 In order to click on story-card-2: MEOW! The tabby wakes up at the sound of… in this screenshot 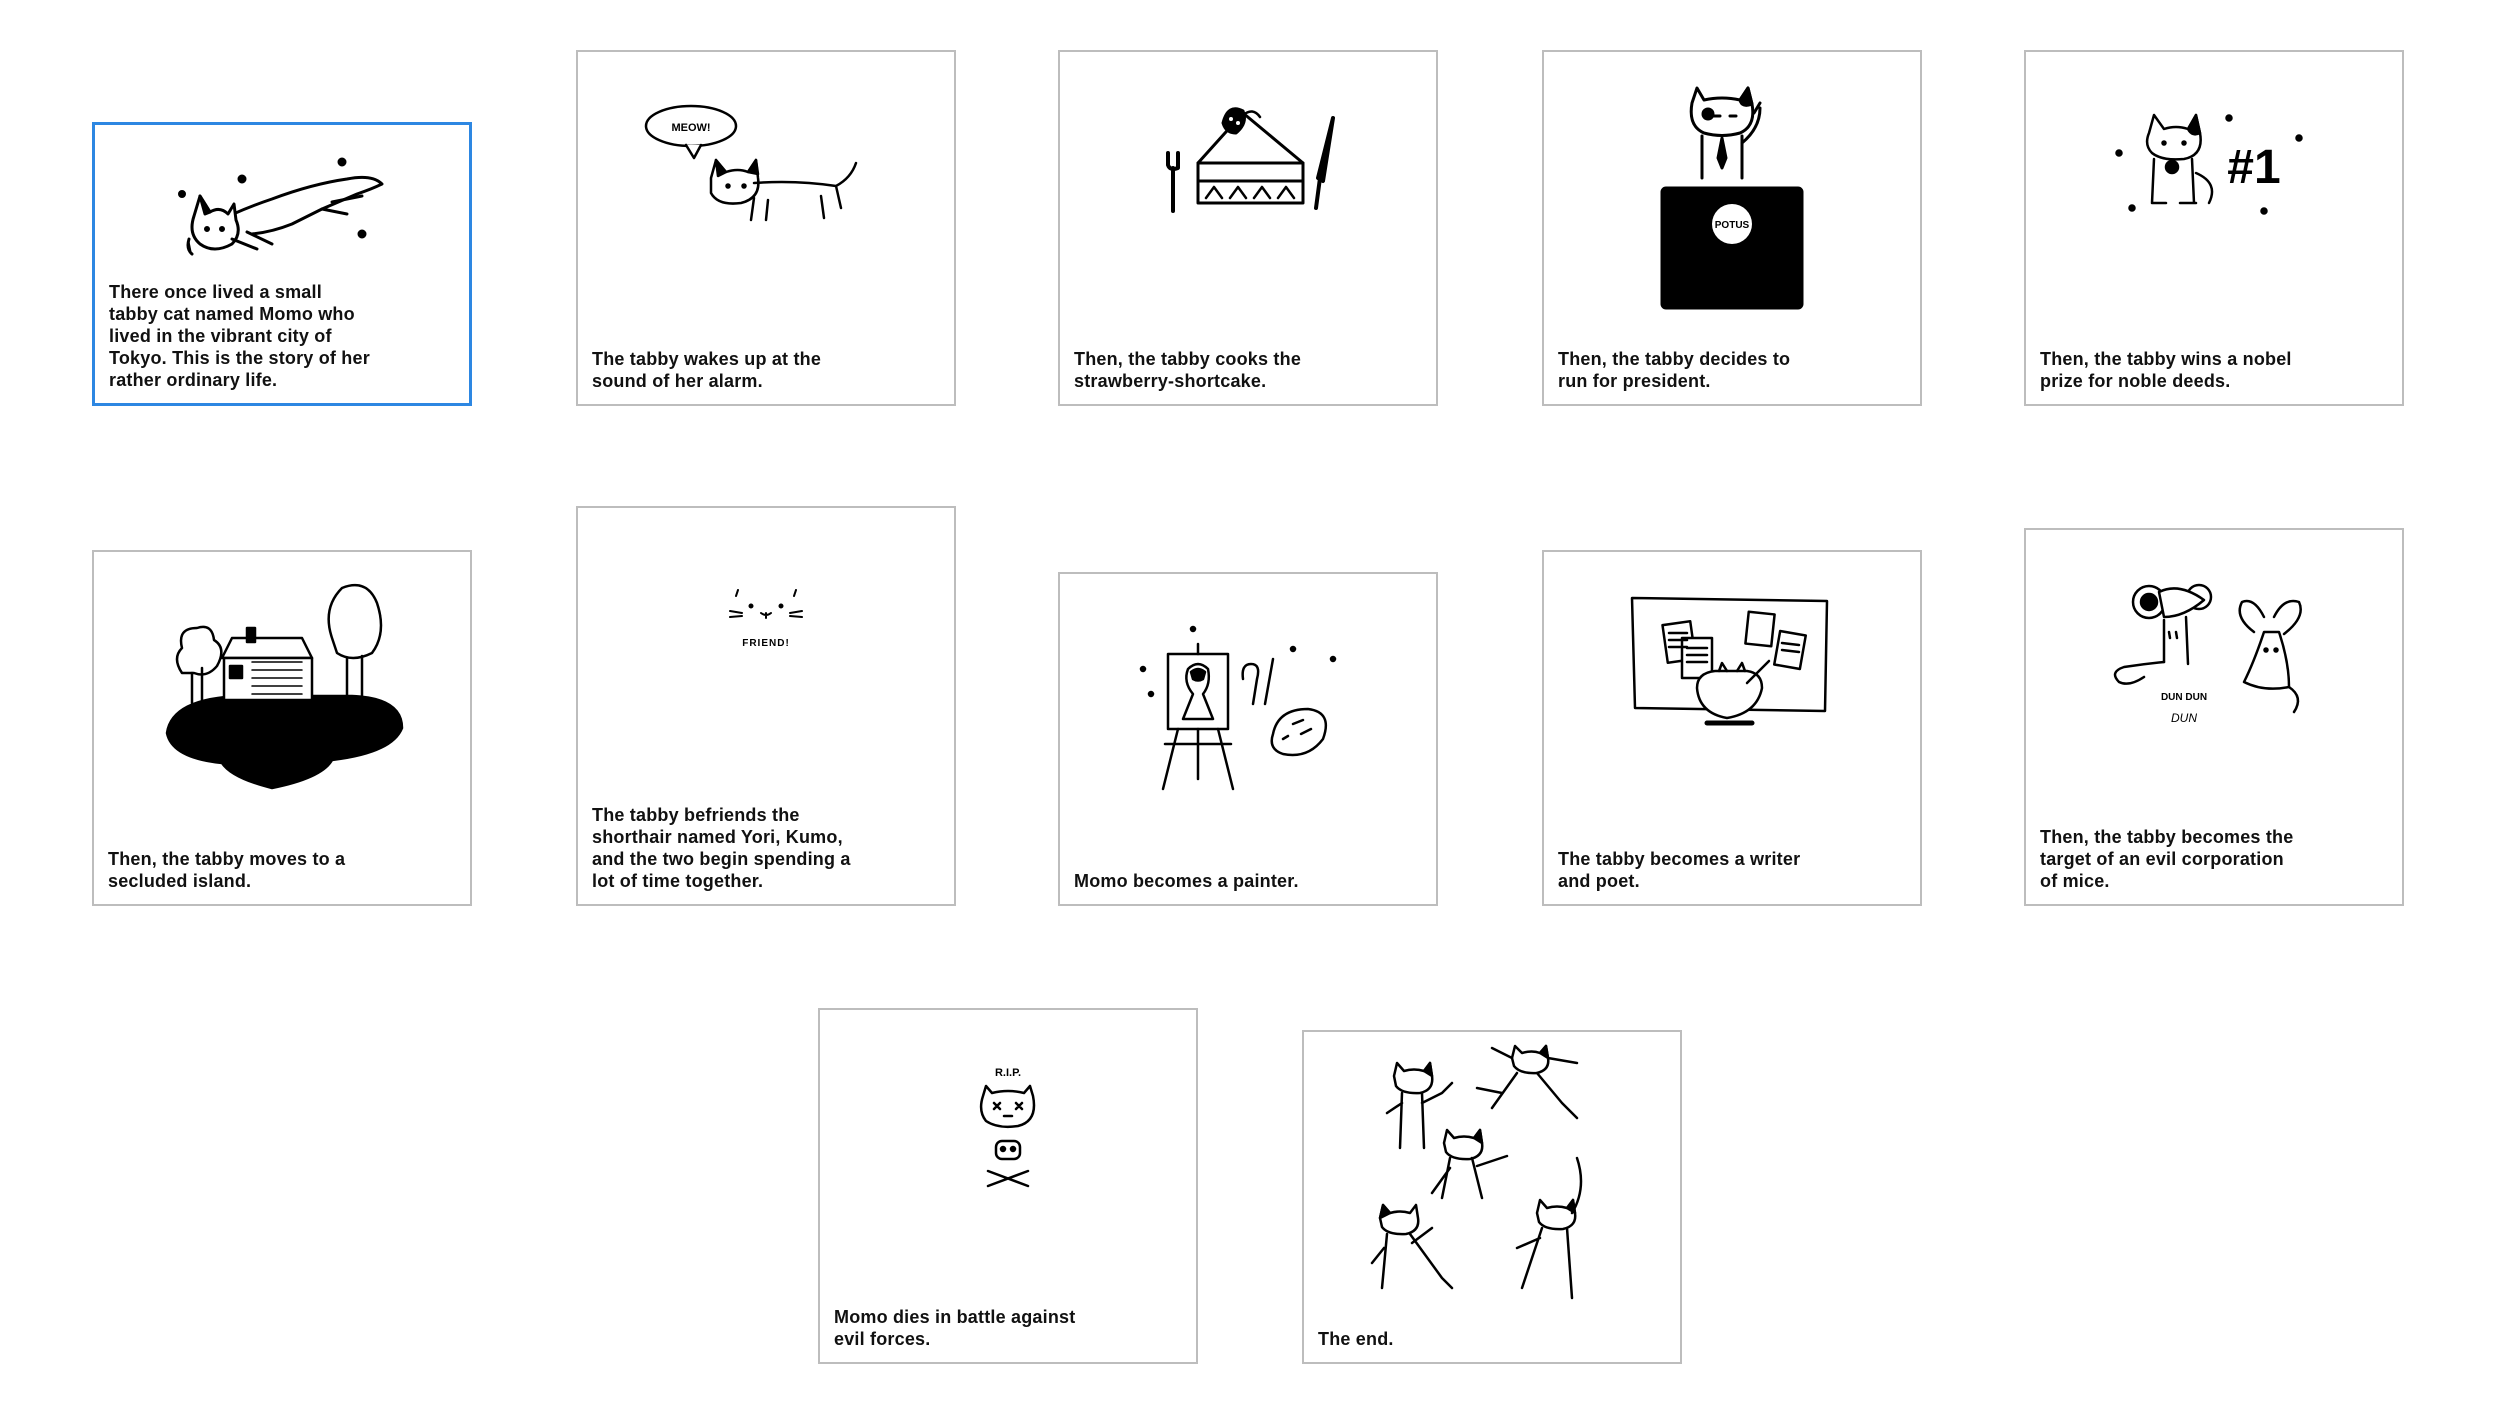, I will do `click(766, 228)`.